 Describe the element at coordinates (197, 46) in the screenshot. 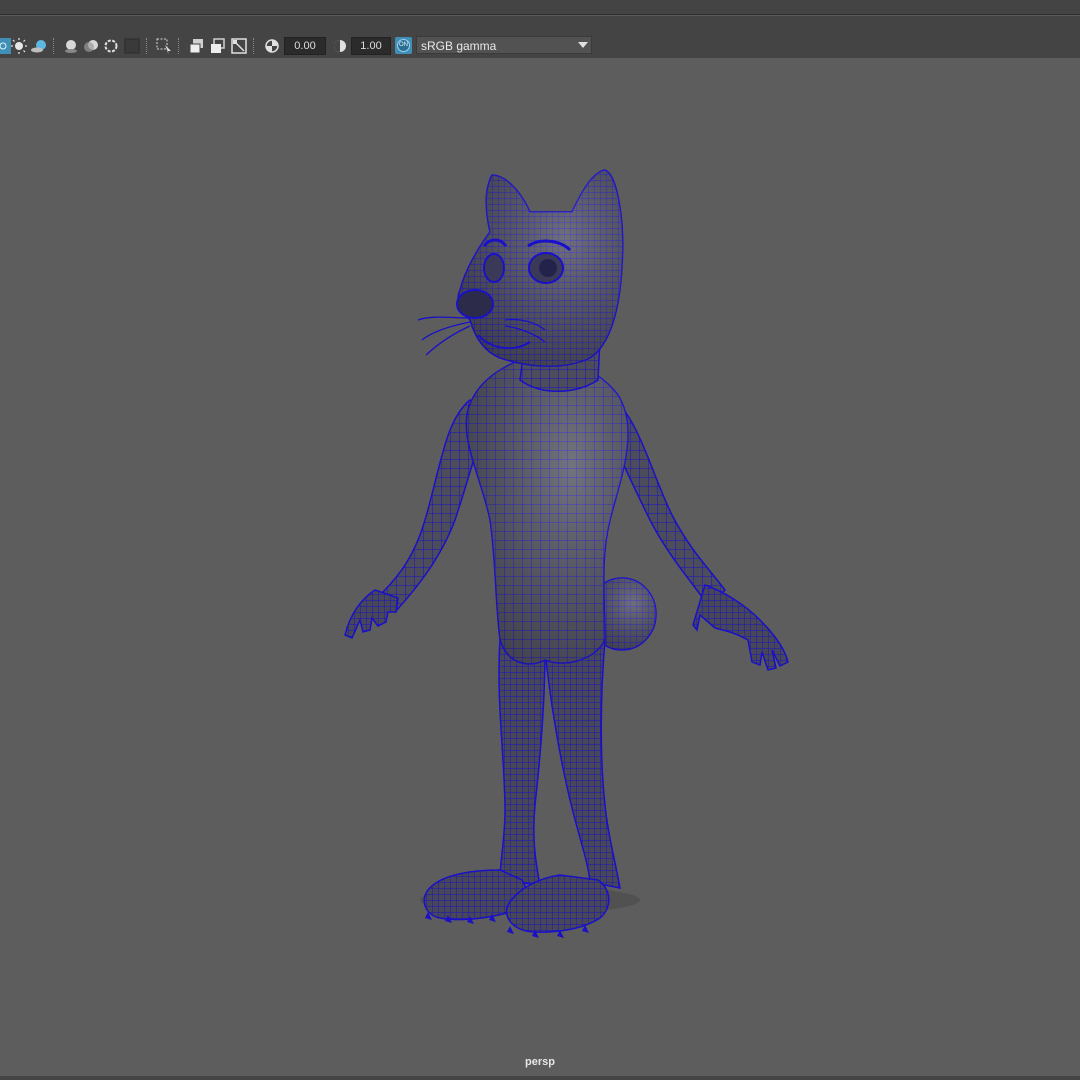

I see `xray-icon` at that location.